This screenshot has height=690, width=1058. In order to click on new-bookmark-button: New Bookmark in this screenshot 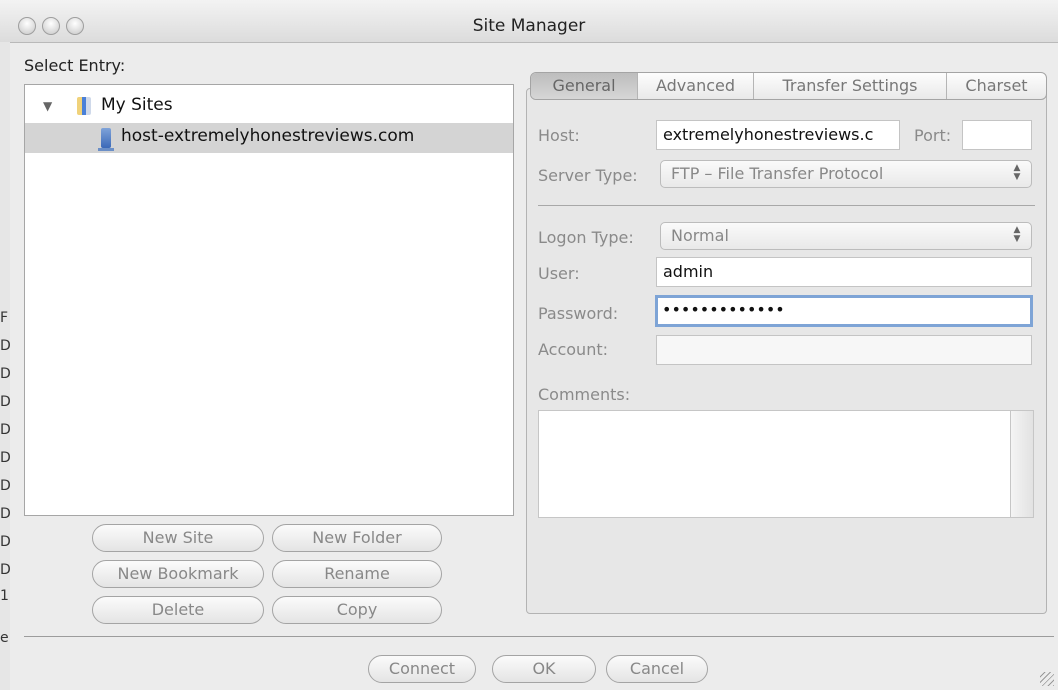, I will do `click(178, 574)`.